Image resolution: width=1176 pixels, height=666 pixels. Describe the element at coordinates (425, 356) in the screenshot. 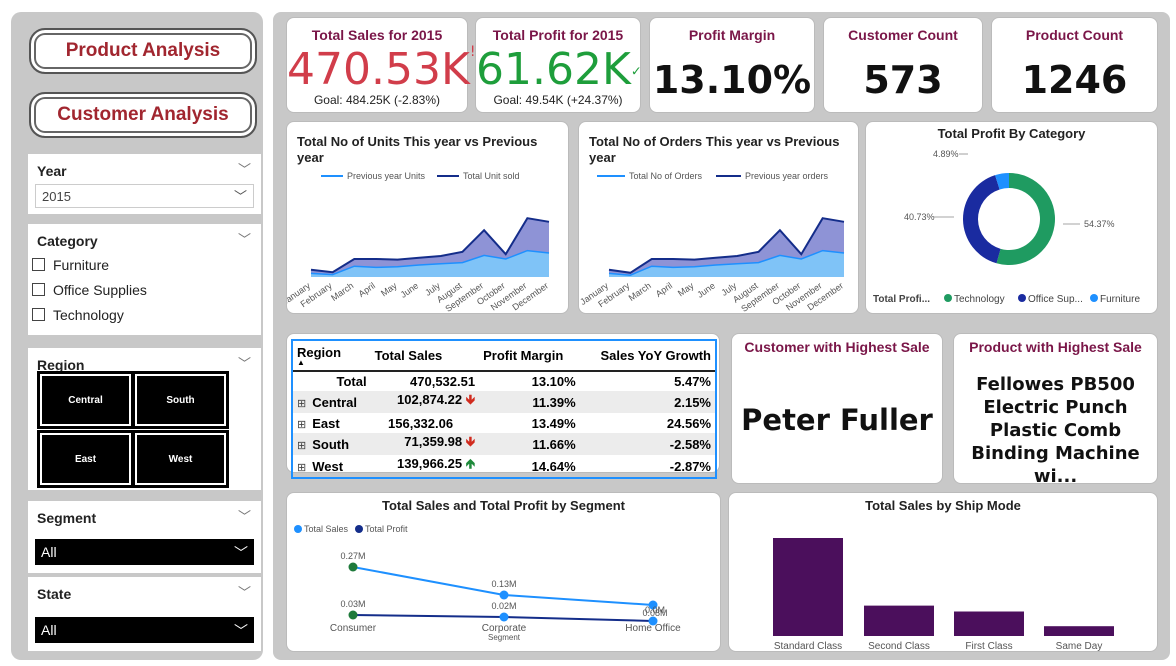

I see `column-header: Total Sales` at that location.